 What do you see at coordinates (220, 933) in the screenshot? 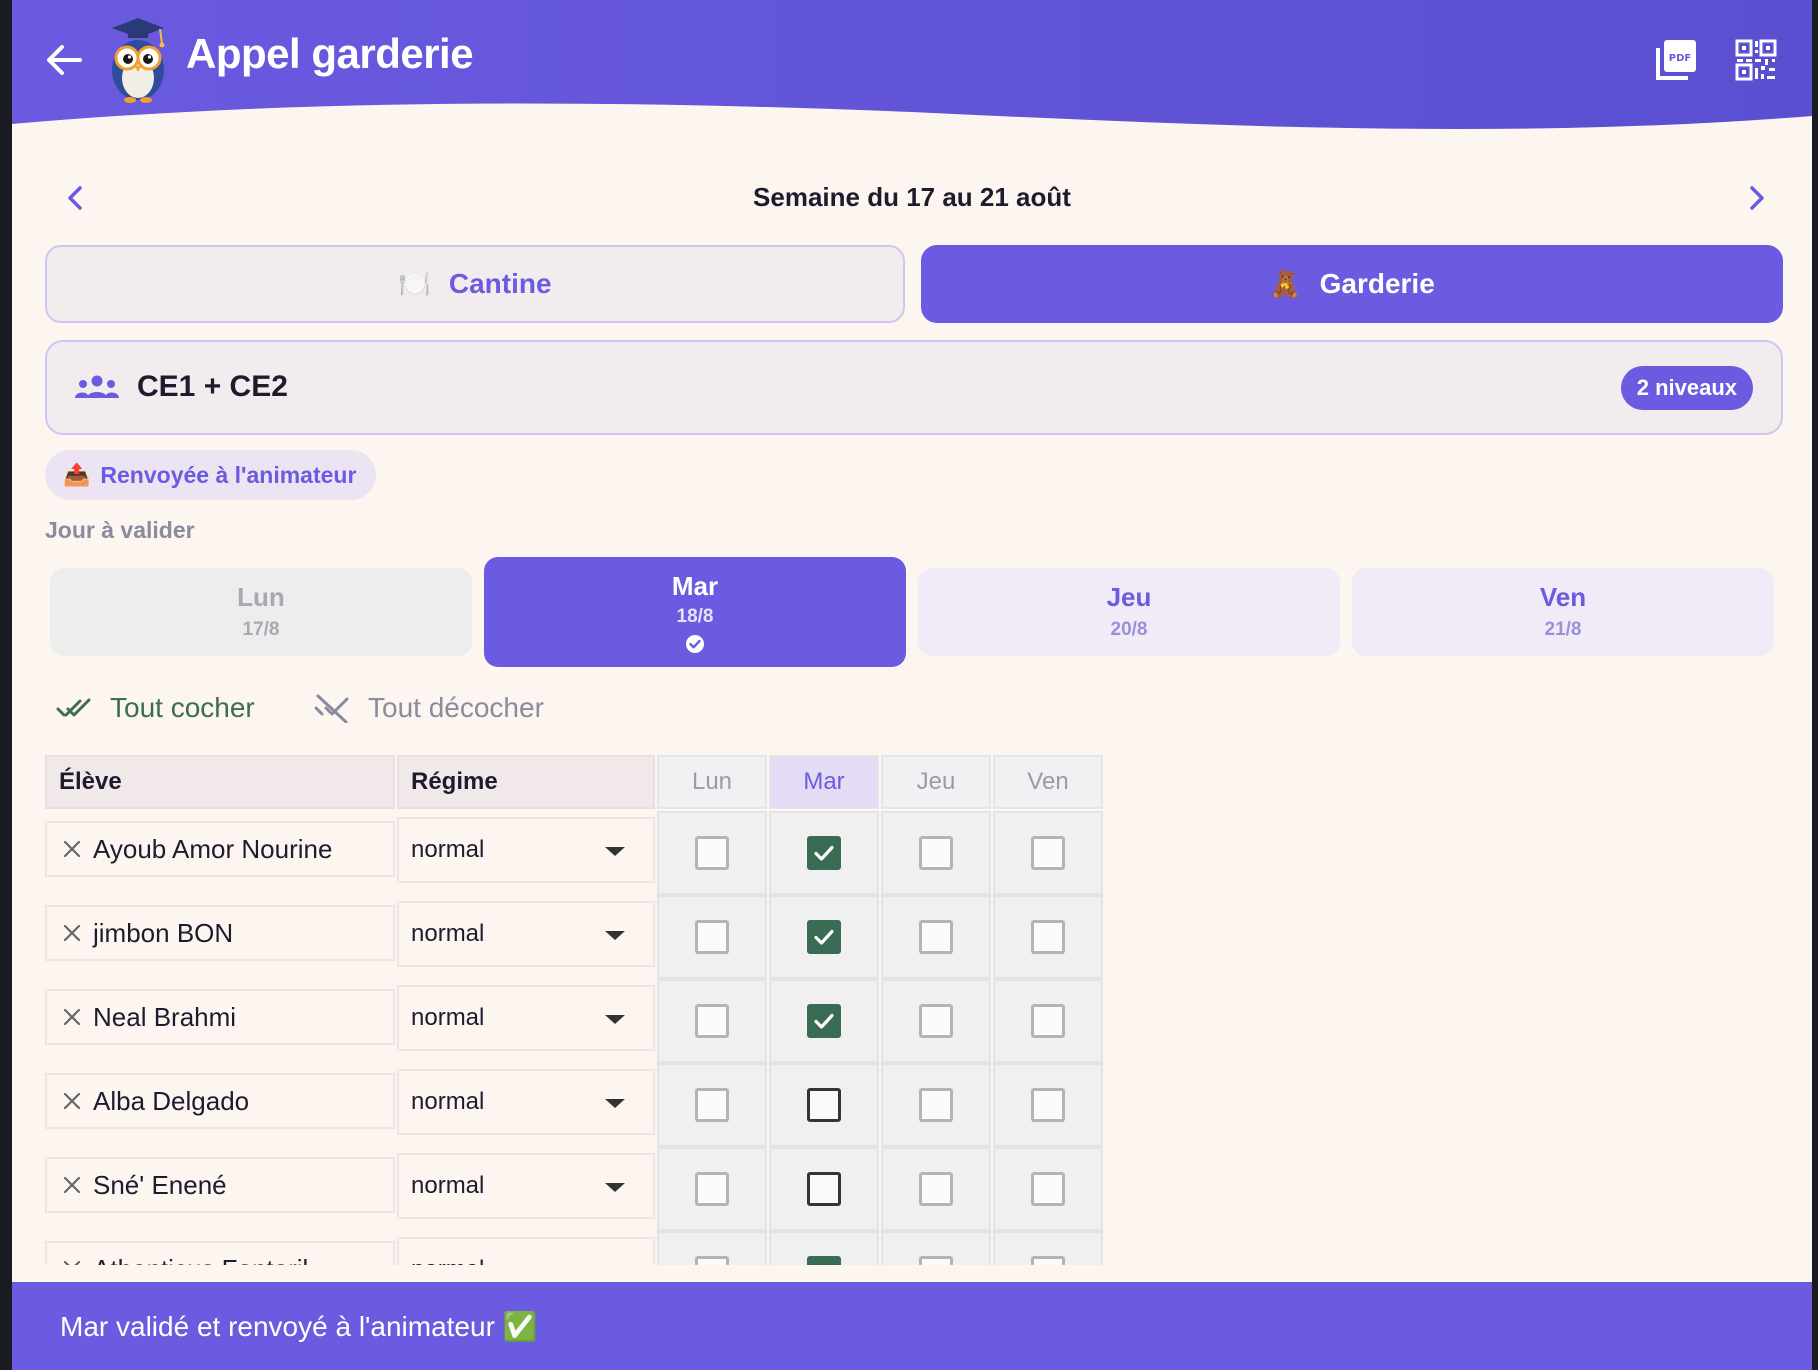
I see `student-name-cell: jimbon BON` at bounding box center [220, 933].